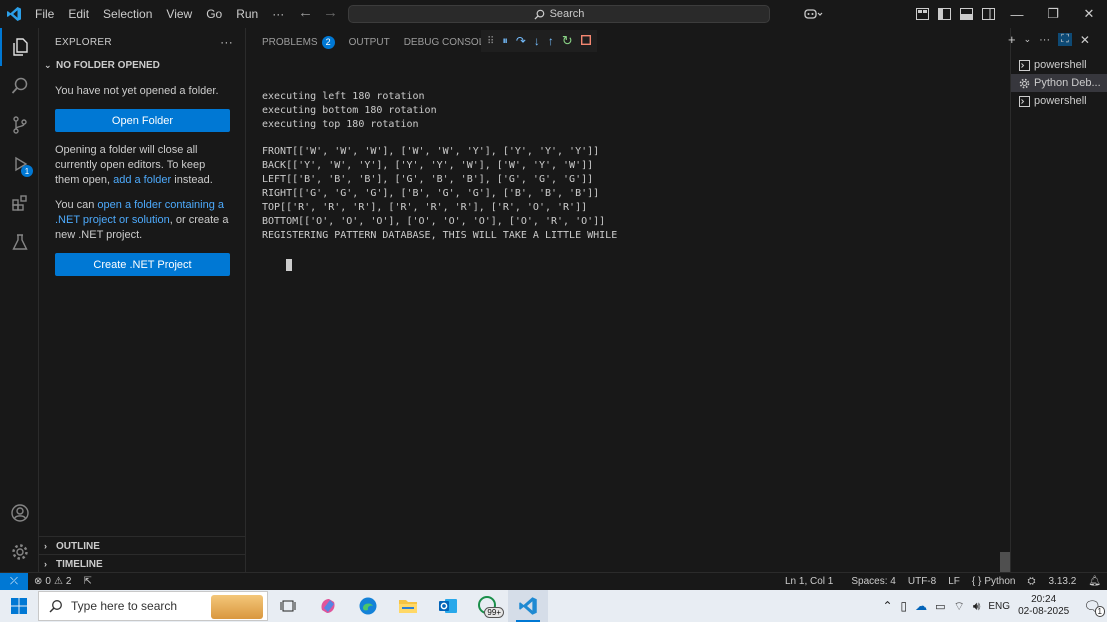 This screenshot has height=622, width=1107. What do you see at coordinates (1059, 101) in the screenshot?
I see `terminal-item-powershell-2: powershell` at bounding box center [1059, 101].